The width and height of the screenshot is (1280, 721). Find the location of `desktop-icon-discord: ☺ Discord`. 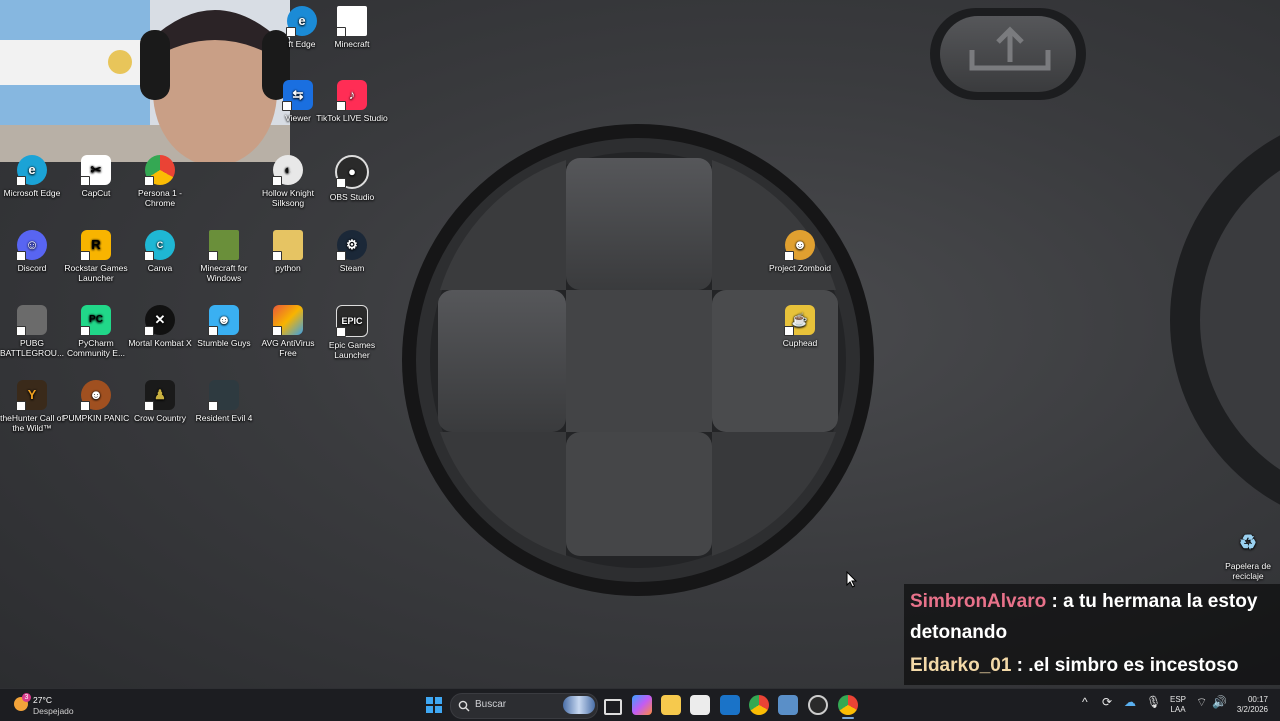

desktop-icon-discord: ☺ Discord is located at coordinates (34, 251).